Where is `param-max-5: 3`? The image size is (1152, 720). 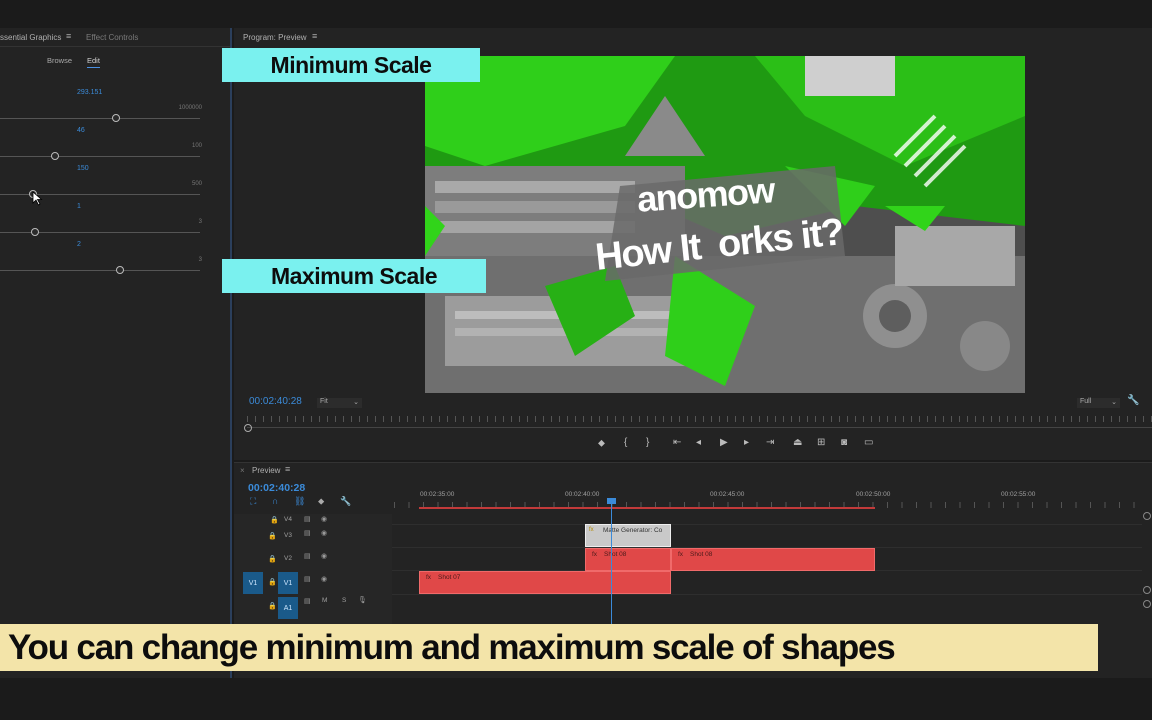 param-max-5: 3 is located at coordinates (200, 260).